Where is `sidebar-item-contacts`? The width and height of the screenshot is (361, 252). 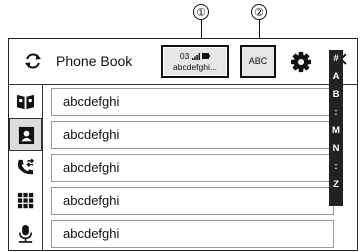 sidebar-item-contacts is located at coordinates (25, 101).